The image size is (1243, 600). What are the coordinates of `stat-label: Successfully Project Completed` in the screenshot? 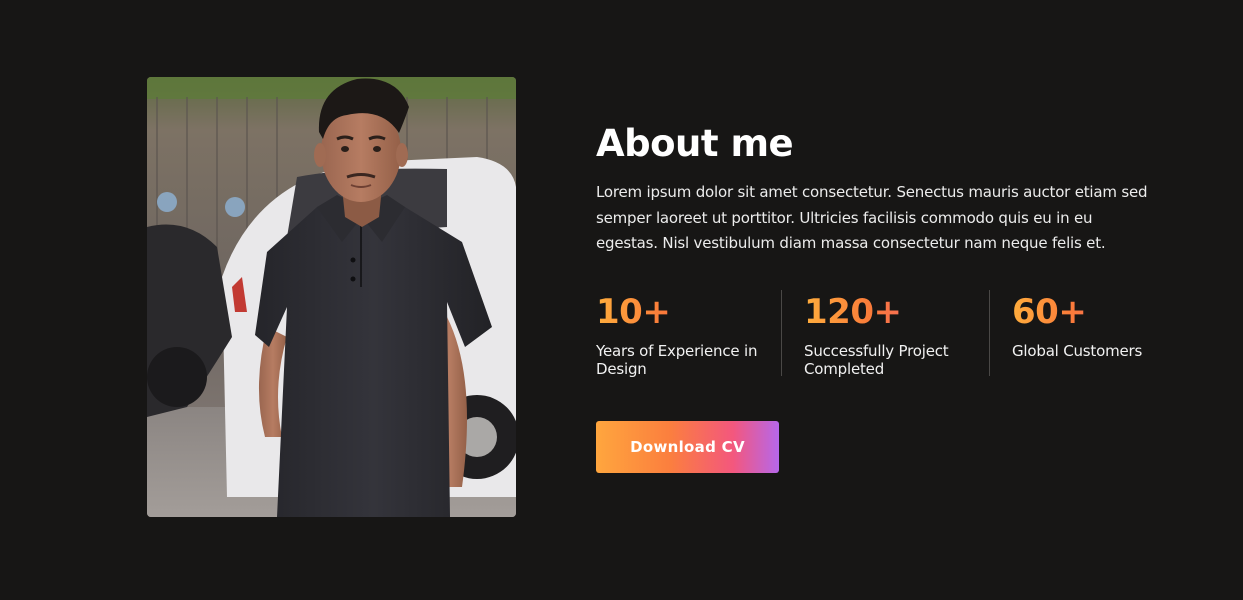 It's located at (876, 360).